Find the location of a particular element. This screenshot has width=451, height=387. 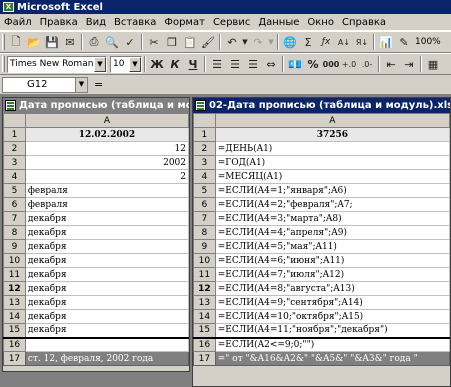

row-header: 17 is located at coordinates (14, 358).